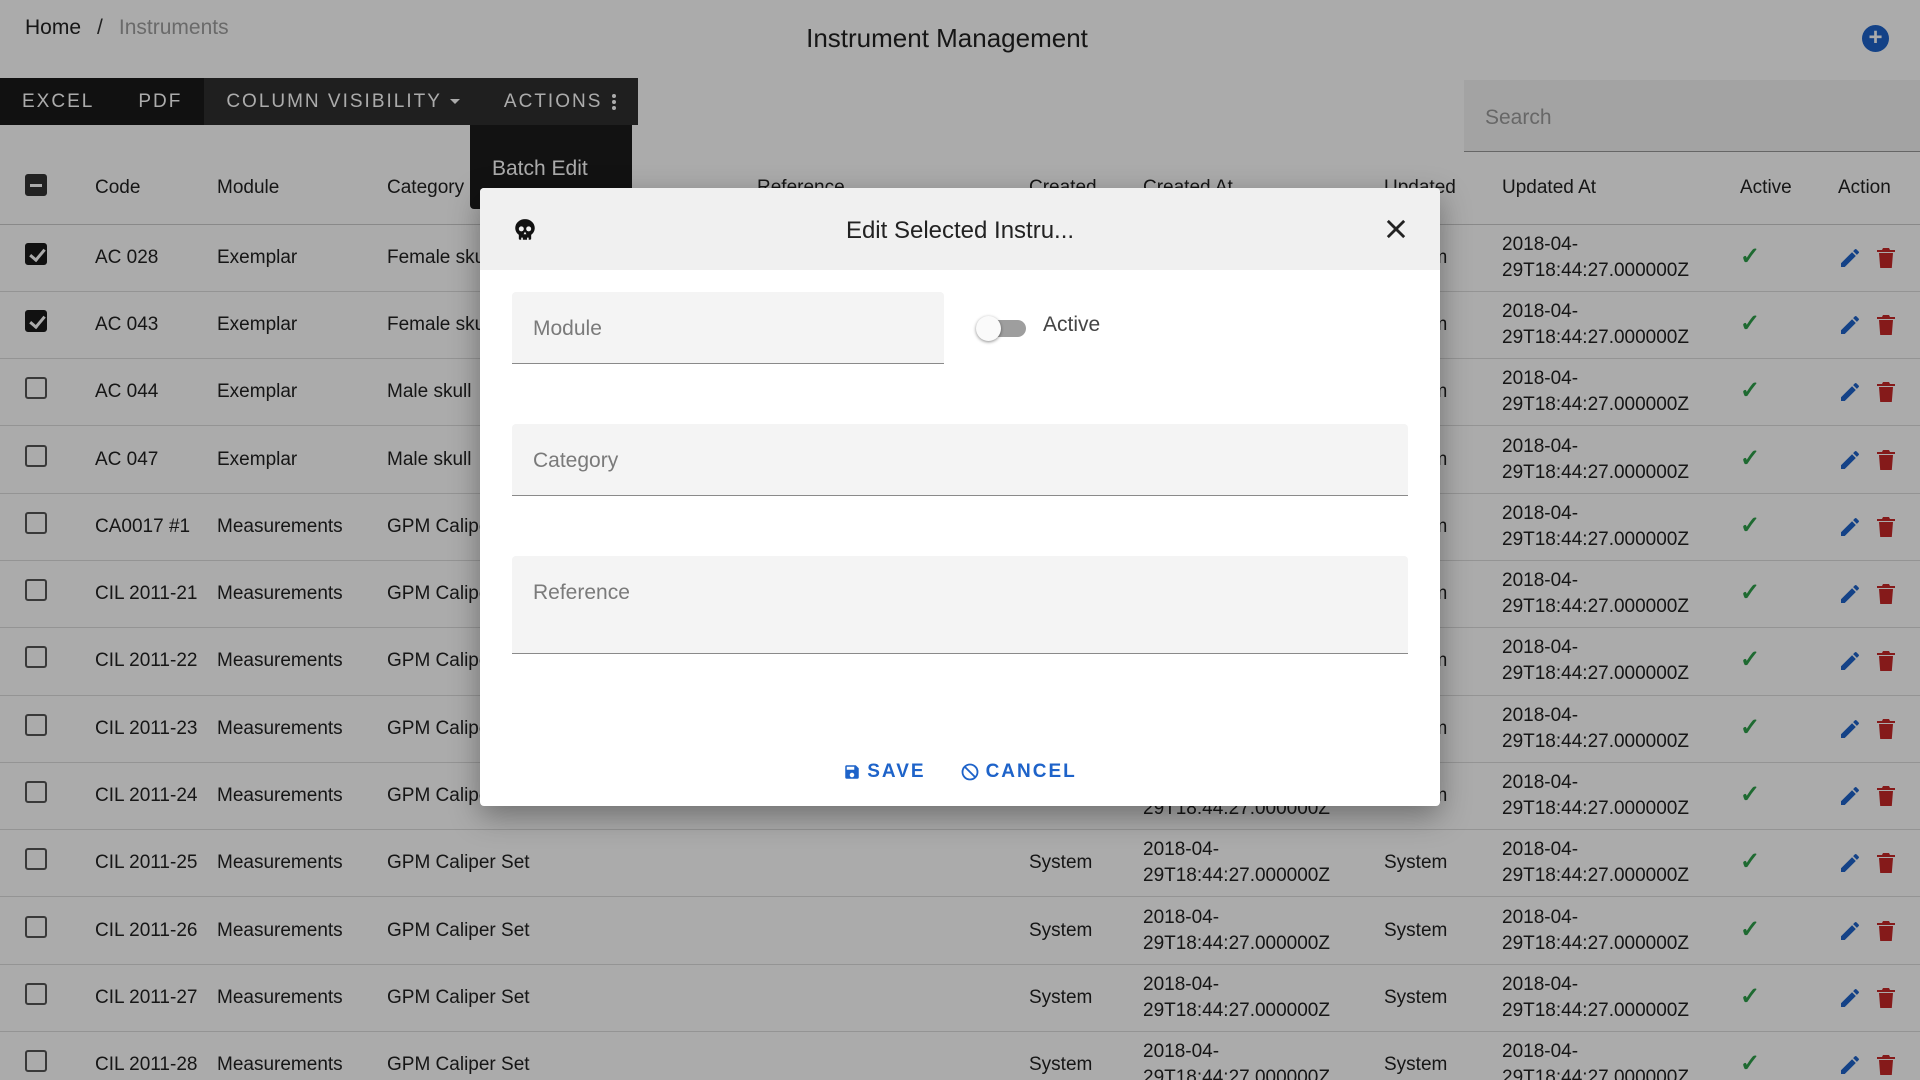 The image size is (1920, 1080). I want to click on cancel-button: CANCEL, so click(1018, 772).